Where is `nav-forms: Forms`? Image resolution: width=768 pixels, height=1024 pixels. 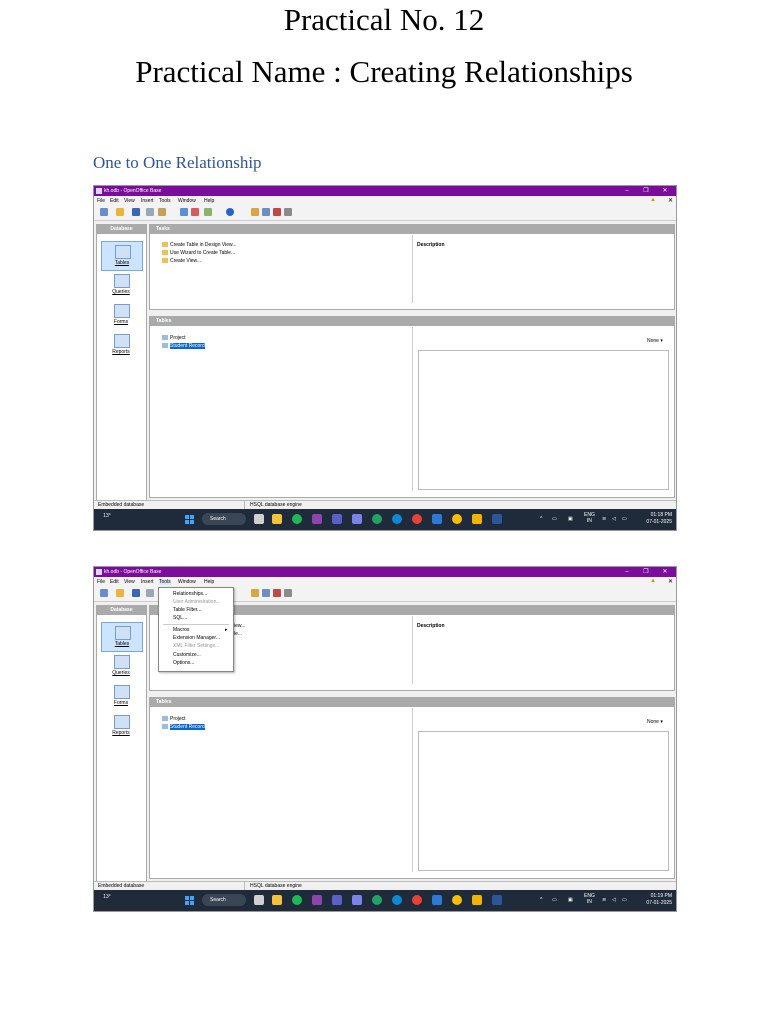
nav-forms: Forms is located at coordinates (121, 315).